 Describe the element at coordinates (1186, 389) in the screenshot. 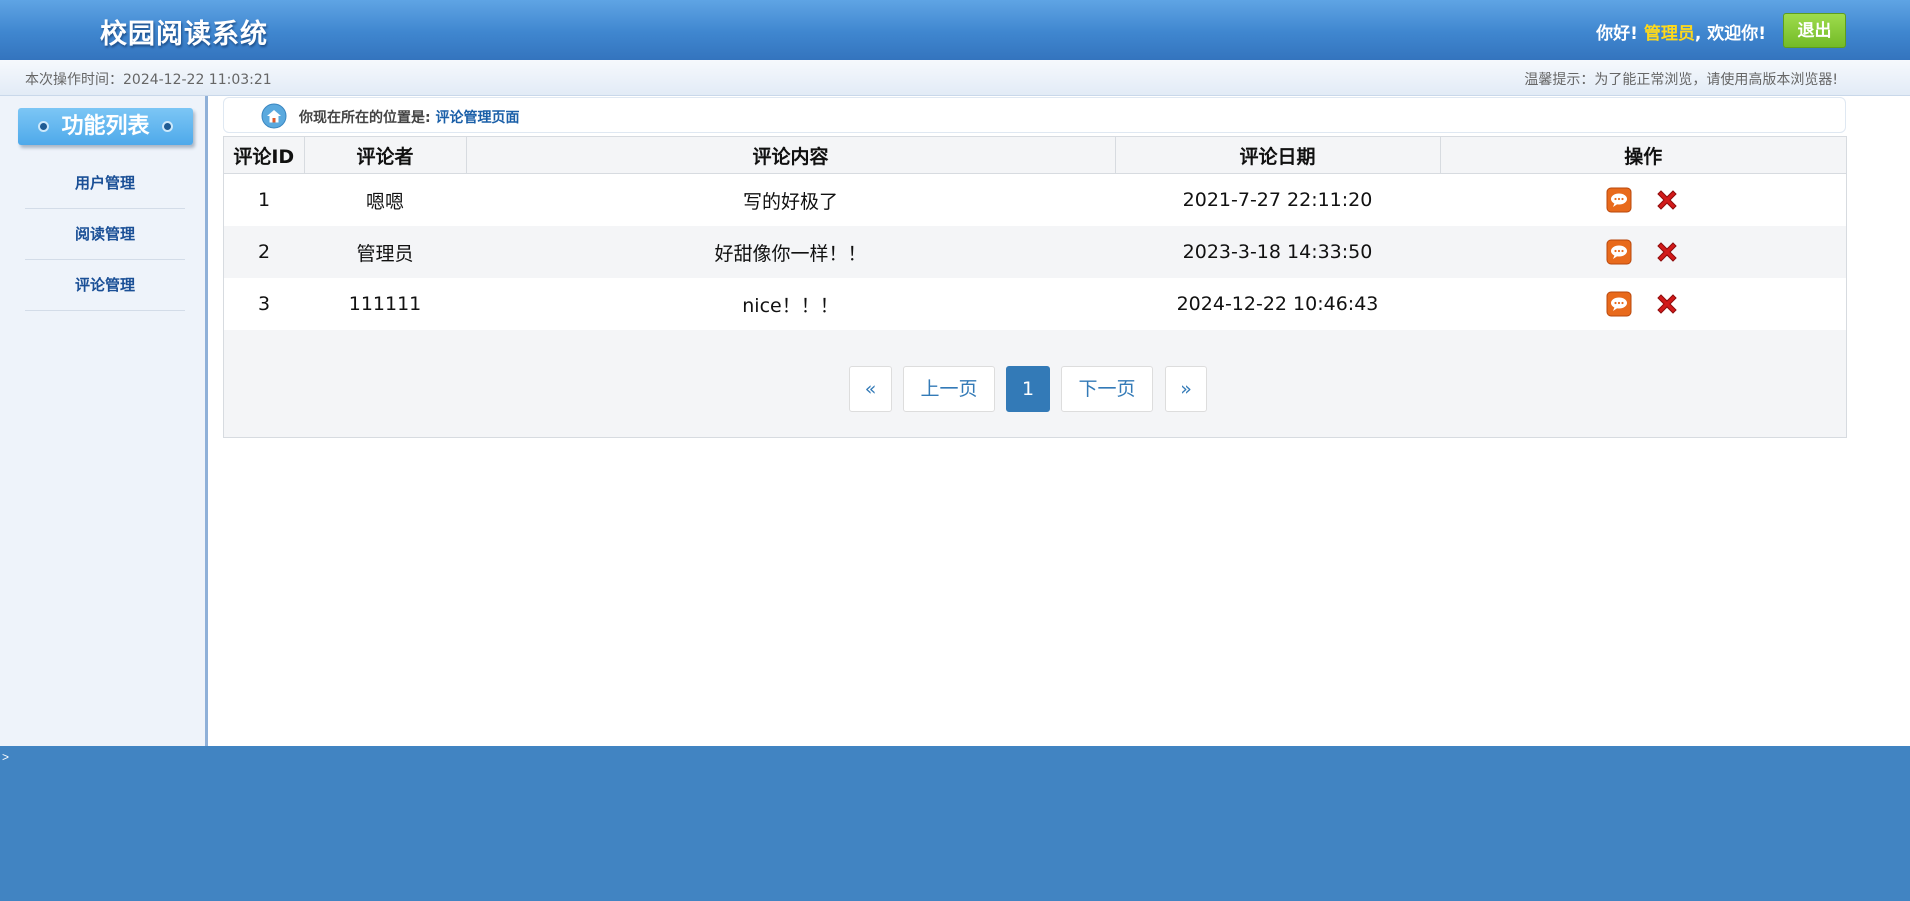

I see `last-page-button: »` at that location.